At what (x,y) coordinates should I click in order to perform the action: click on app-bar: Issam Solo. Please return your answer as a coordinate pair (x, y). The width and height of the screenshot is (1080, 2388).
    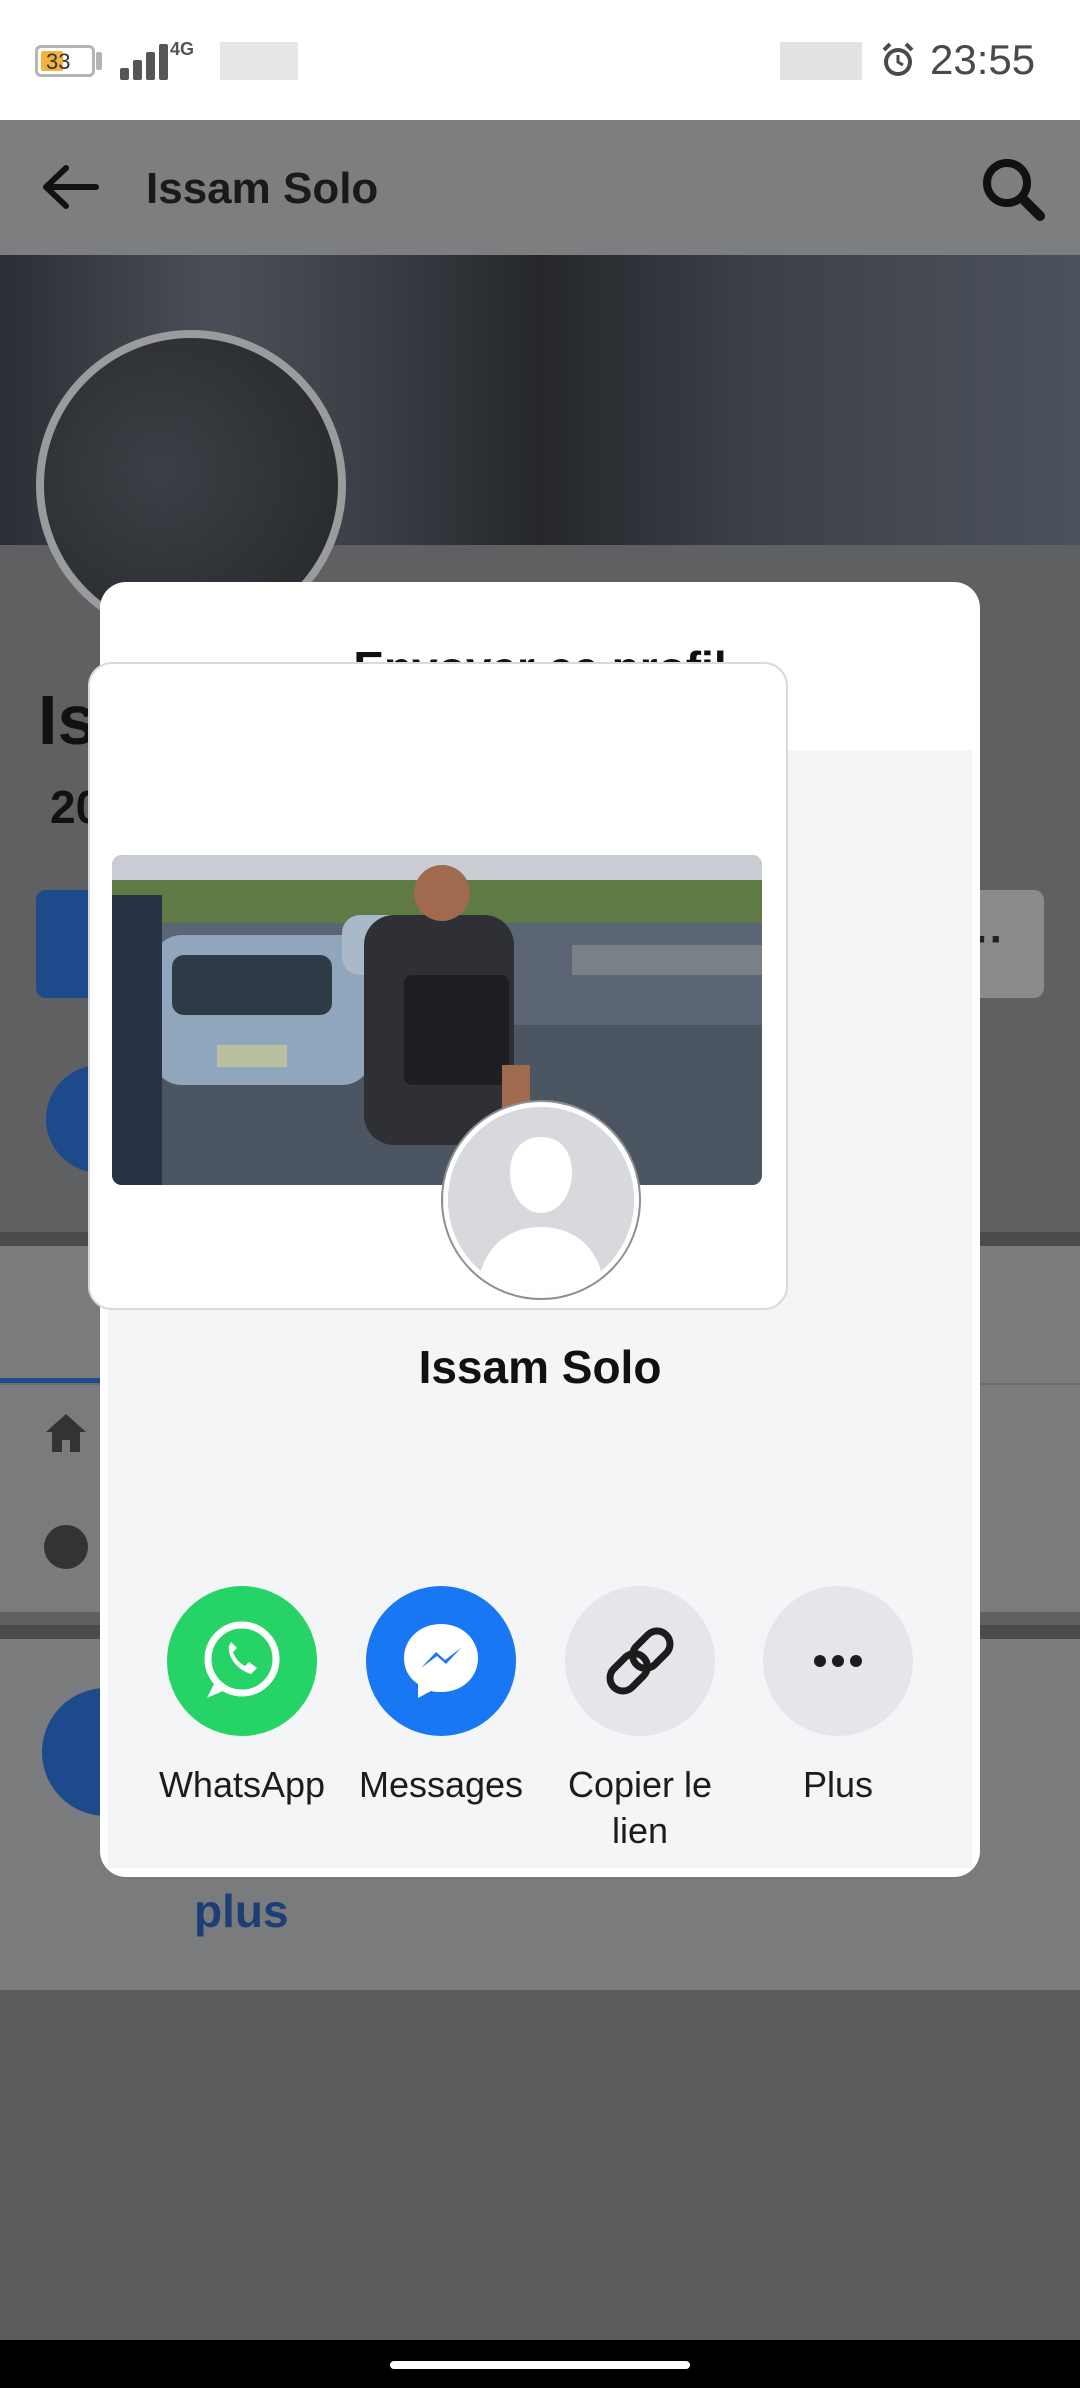
    Looking at the image, I should click on (540, 187).